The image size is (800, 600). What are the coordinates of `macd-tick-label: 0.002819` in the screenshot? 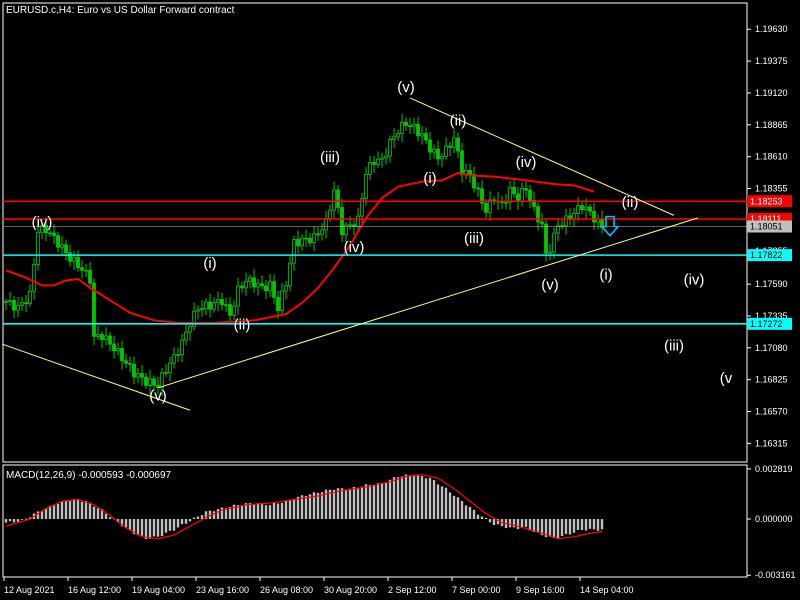 It's located at (774, 469).